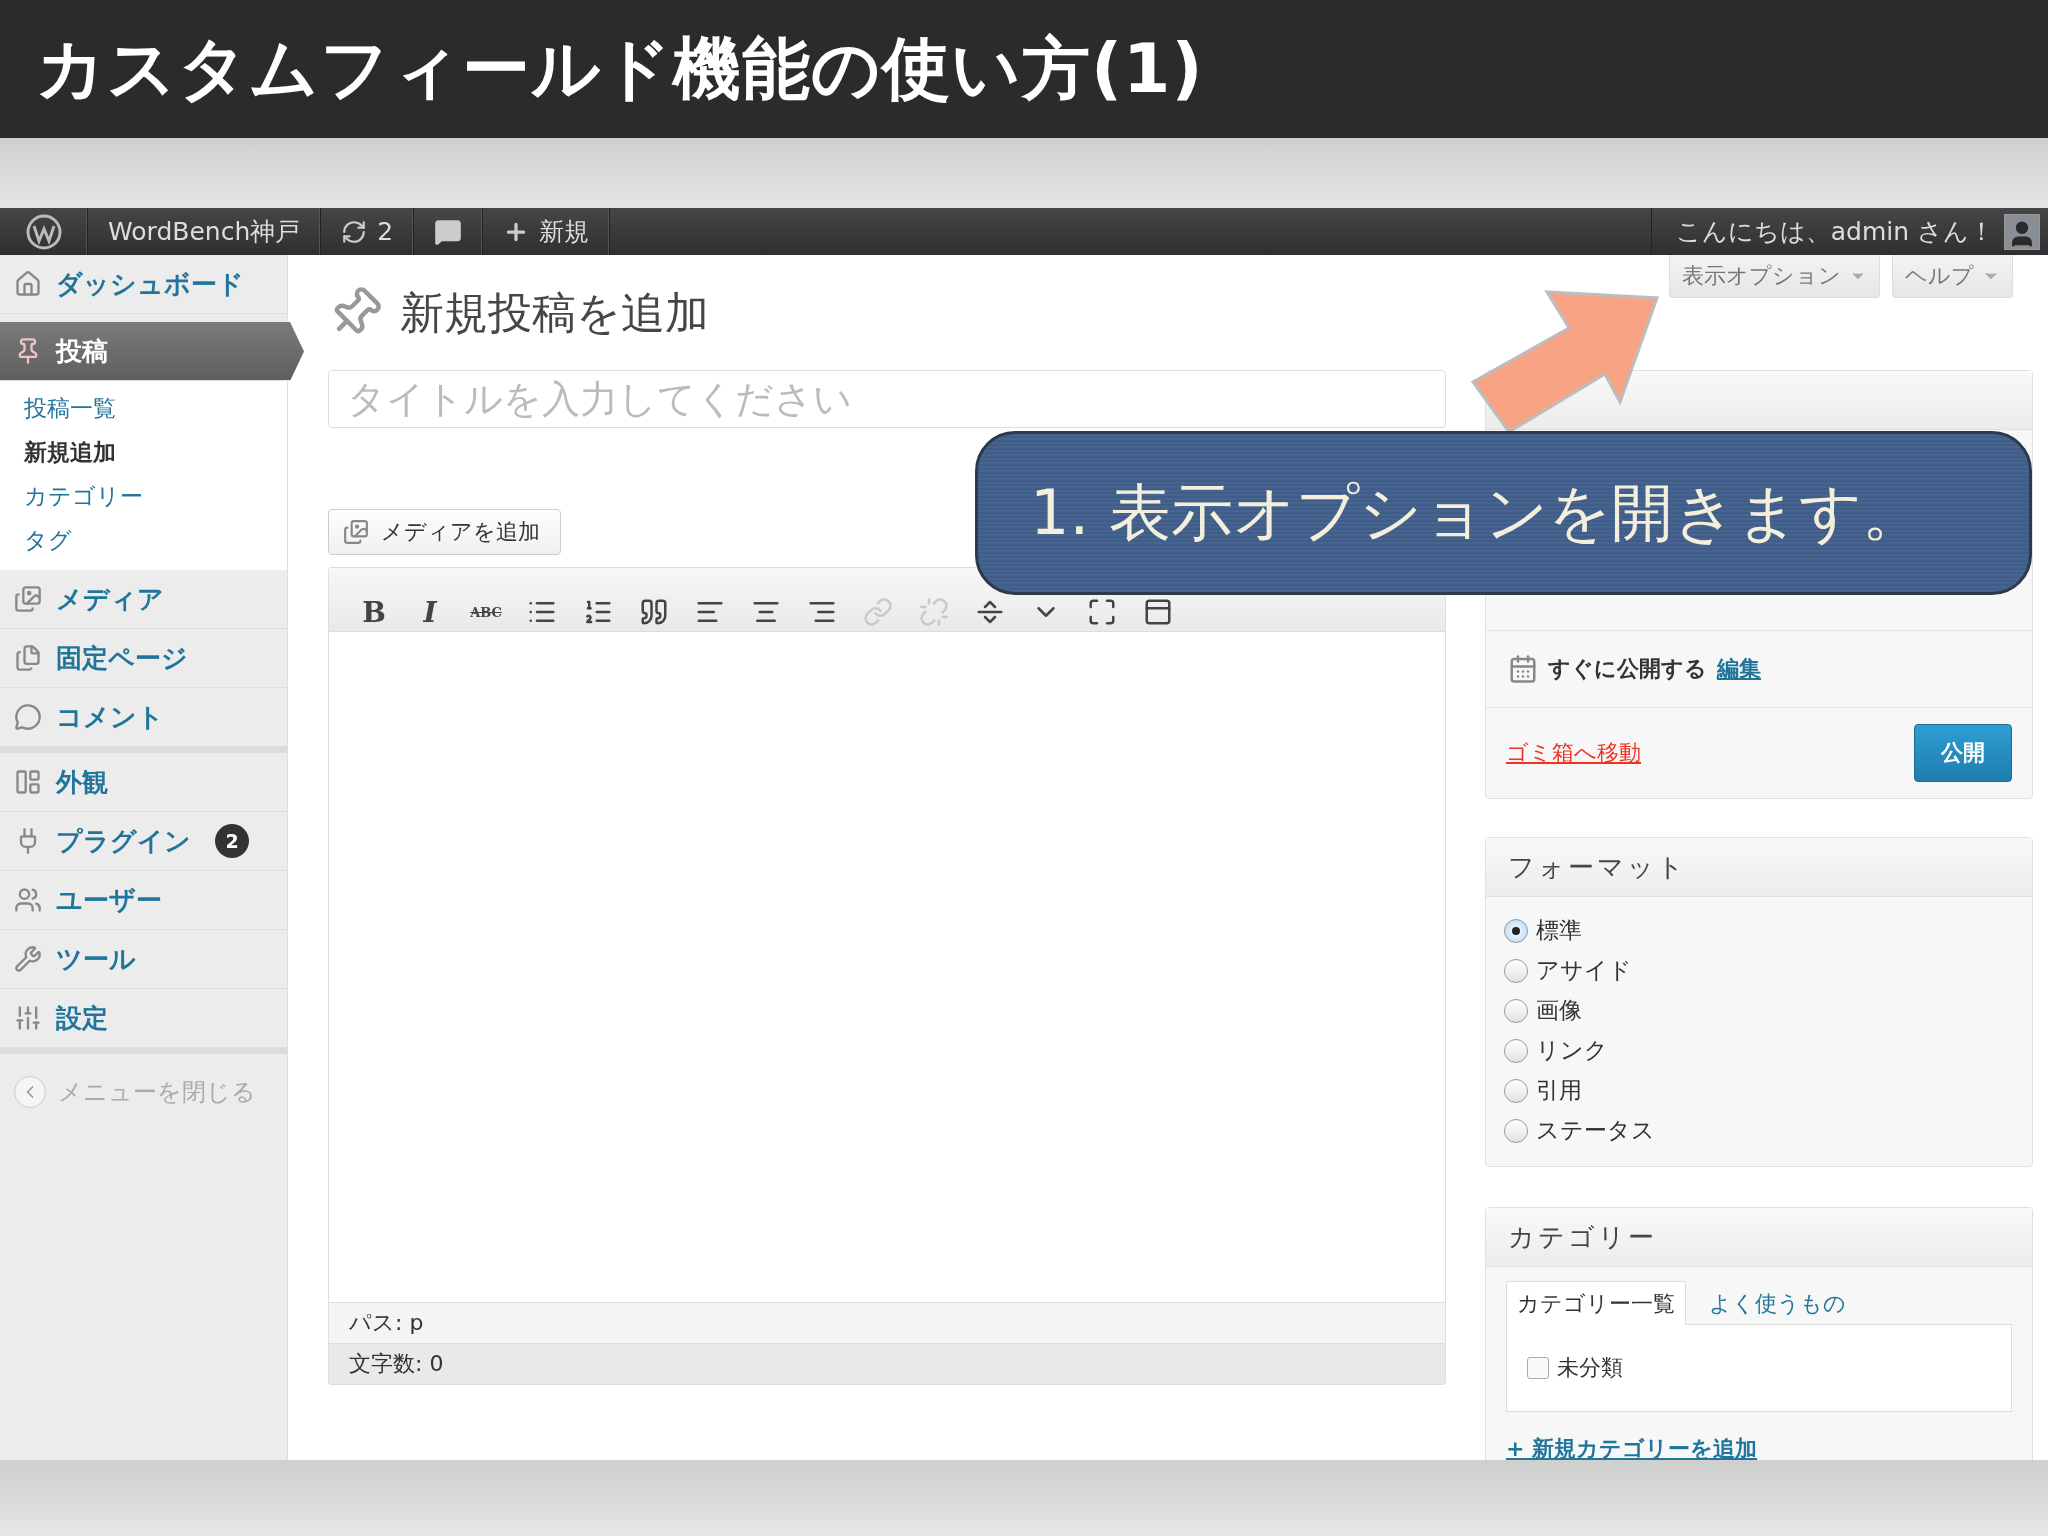 The image size is (2048, 1536). Describe the element at coordinates (385, 231) in the screenshot. I see `updates-count: 2` at that location.